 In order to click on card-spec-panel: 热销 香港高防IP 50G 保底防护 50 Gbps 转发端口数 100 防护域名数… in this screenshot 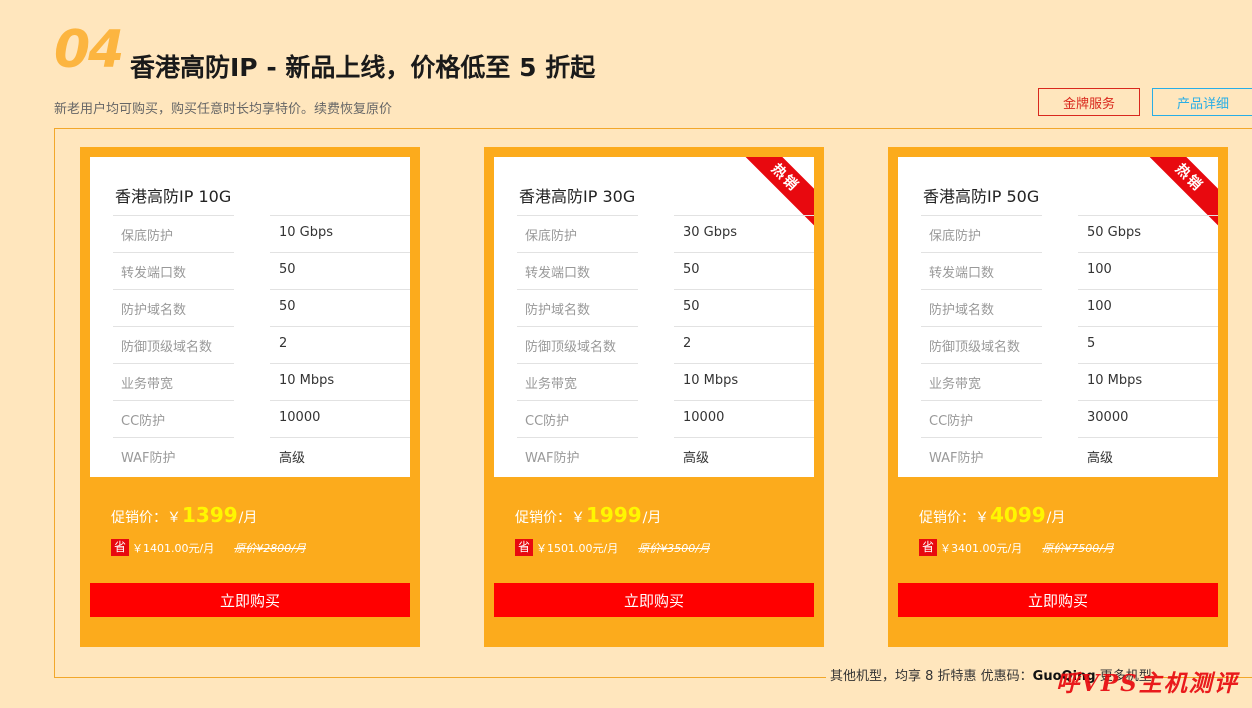, I will do `click(1058, 317)`.